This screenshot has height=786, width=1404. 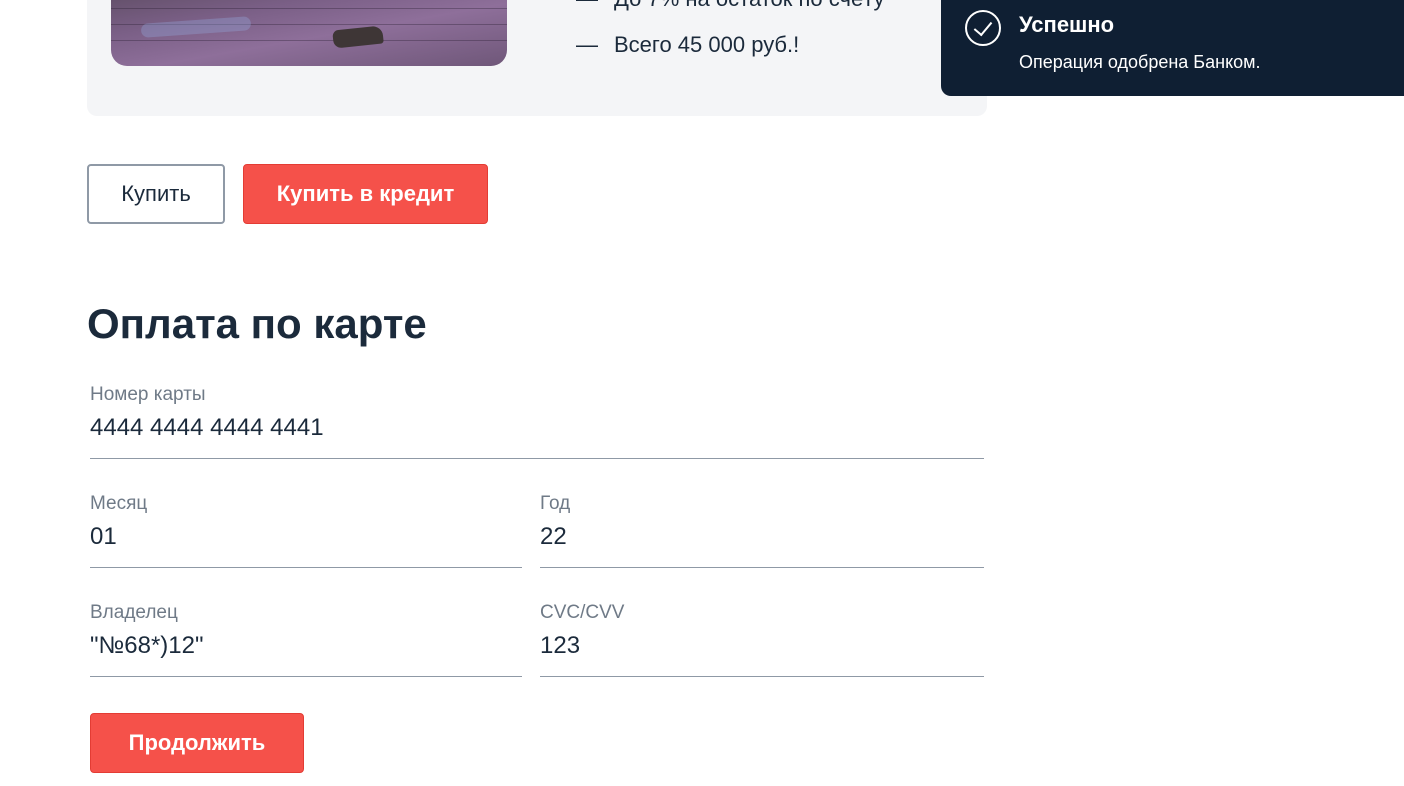 What do you see at coordinates (134, 612) in the screenshot?
I see `owner-label: Владелец` at bounding box center [134, 612].